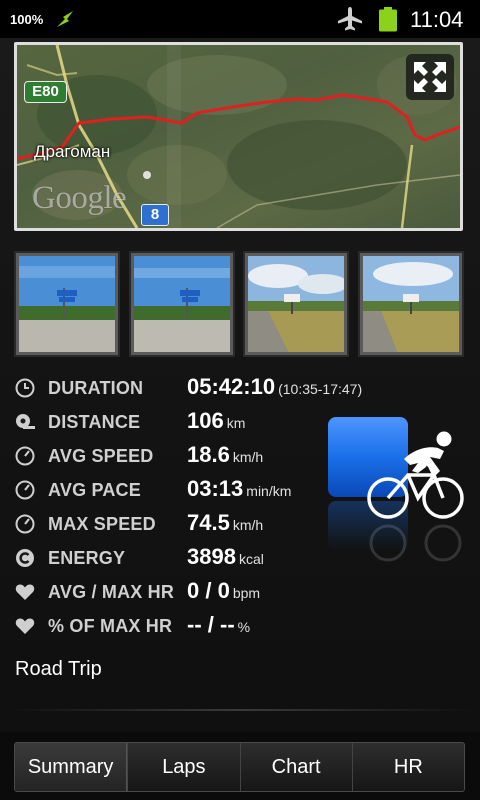 This screenshot has height=800, width=480. What do you see at coordinates (96, 388) in the screenshot?
I see `stat-label: DURATION` at bounding box center [96, 388].